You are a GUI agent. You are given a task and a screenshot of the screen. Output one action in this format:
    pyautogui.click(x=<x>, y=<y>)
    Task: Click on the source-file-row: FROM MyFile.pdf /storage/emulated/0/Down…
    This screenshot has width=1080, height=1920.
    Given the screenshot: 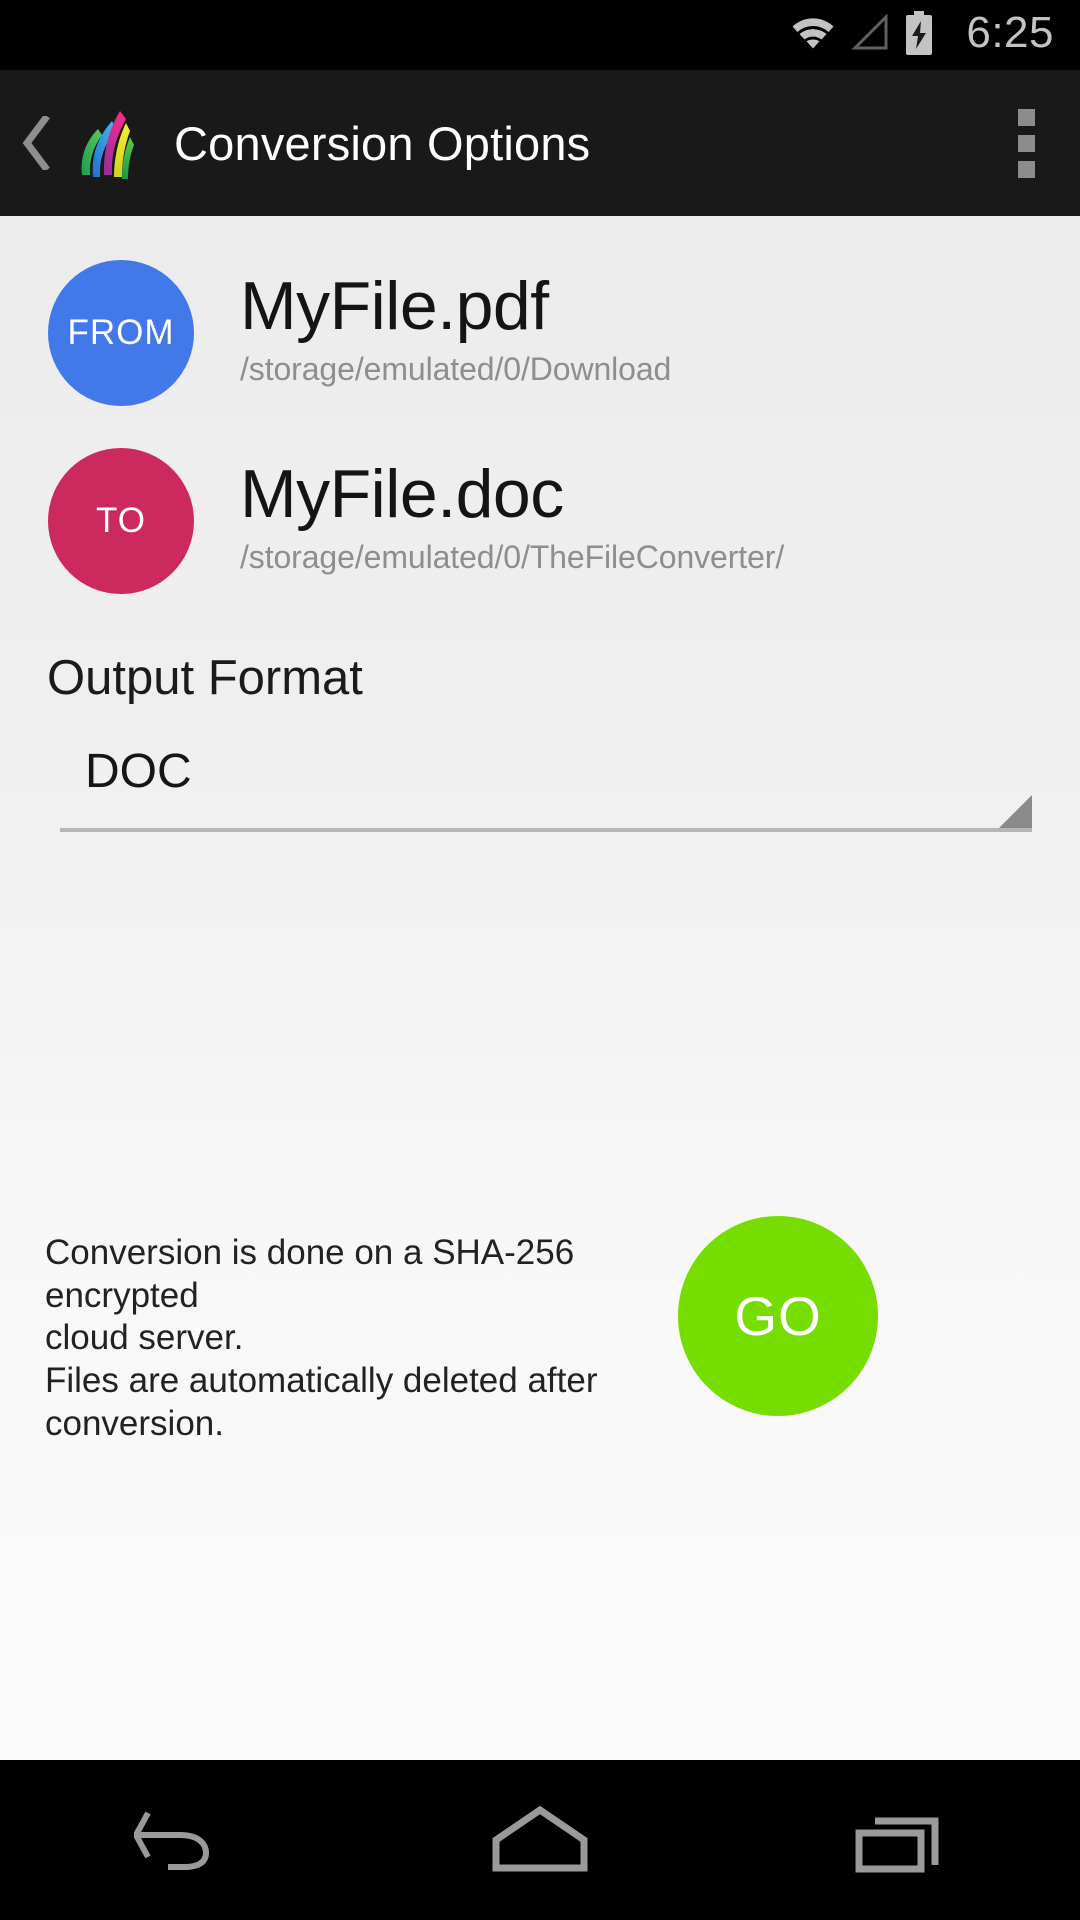 What is the action you would take?
    pyautogui.click(x=359, y=333)
    